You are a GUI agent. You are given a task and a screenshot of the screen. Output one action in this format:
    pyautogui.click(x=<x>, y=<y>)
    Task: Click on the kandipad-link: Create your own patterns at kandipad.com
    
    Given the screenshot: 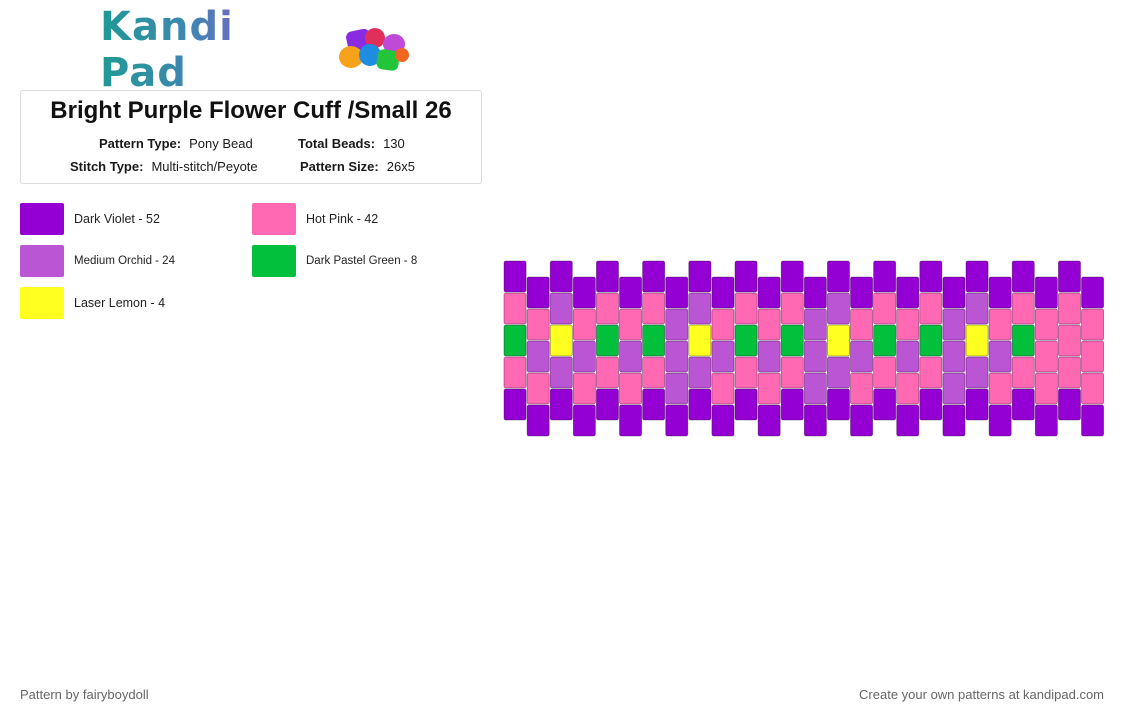 What is the action you would take?
    pyautogui.click(x=981, y=694)
    